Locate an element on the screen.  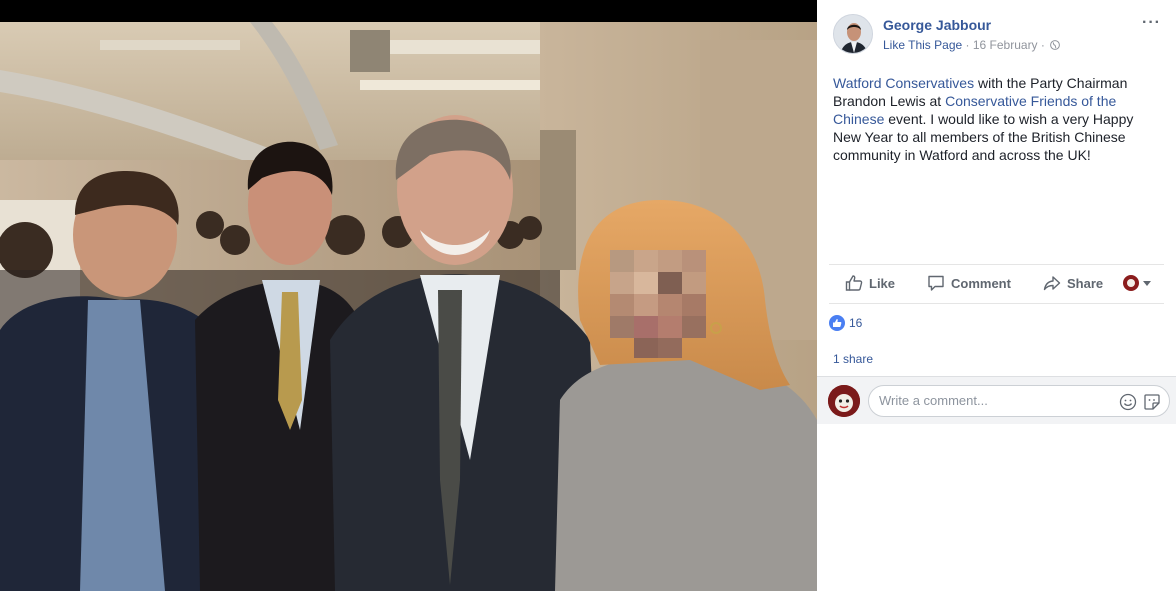
shares-count-link: 1 share is located at coordinates (853, 359).